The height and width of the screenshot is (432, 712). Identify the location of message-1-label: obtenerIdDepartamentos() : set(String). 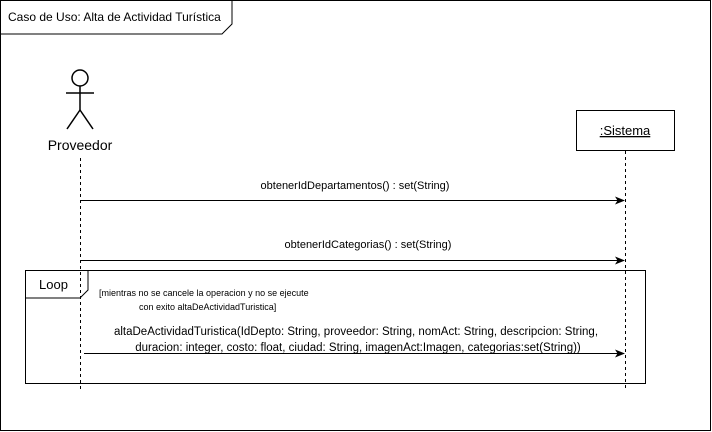
(355, 186).